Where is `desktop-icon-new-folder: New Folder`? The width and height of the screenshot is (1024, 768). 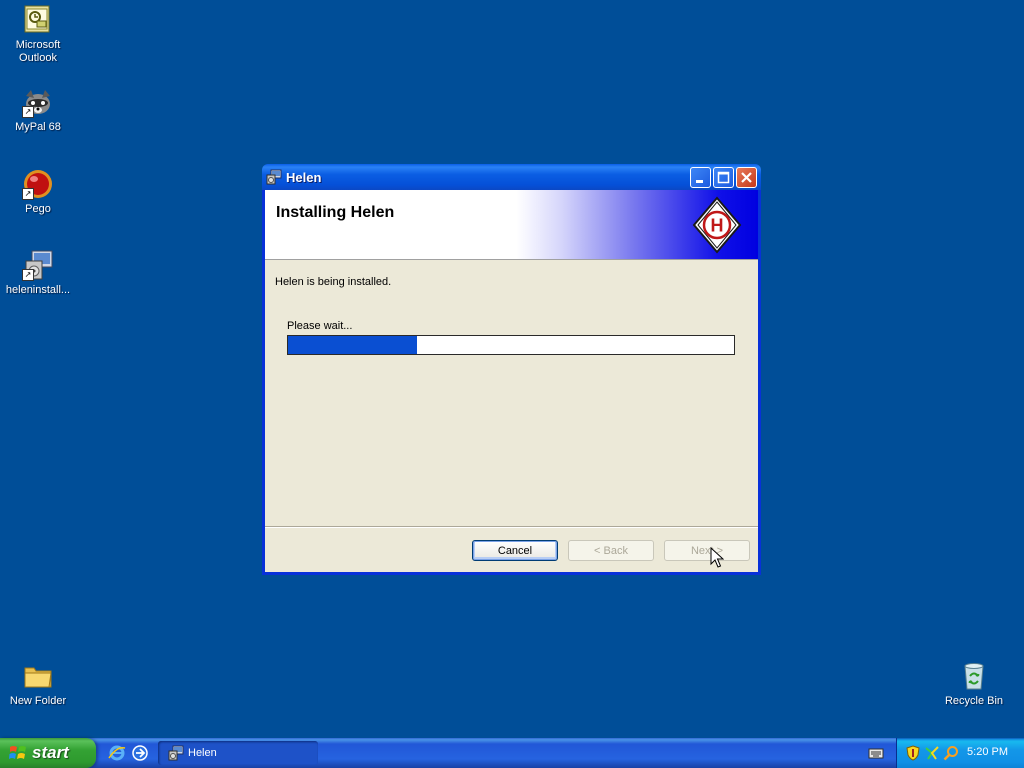
desktop-icon-new-folder: New Folder is located at coordinates (38, 684).